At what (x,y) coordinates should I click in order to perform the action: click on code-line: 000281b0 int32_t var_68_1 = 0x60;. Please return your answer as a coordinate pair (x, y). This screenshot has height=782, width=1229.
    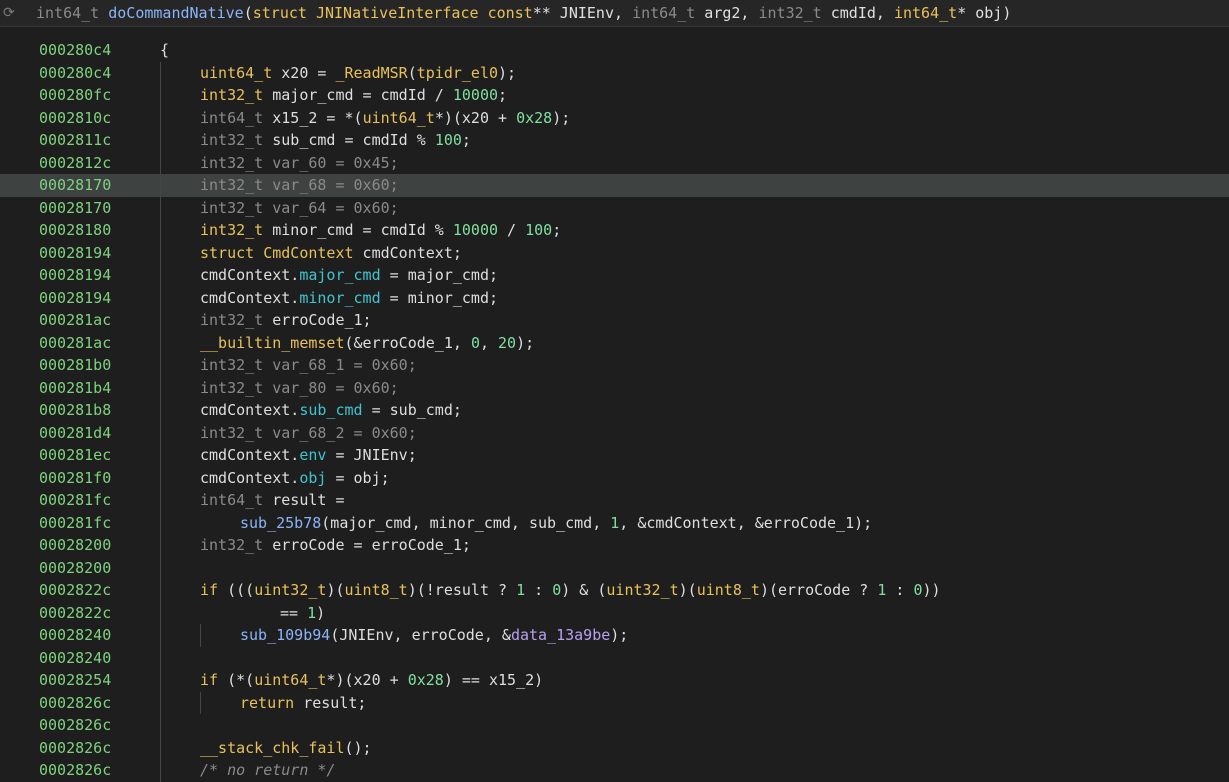
    Looking at the image, I should click on (614, 365).